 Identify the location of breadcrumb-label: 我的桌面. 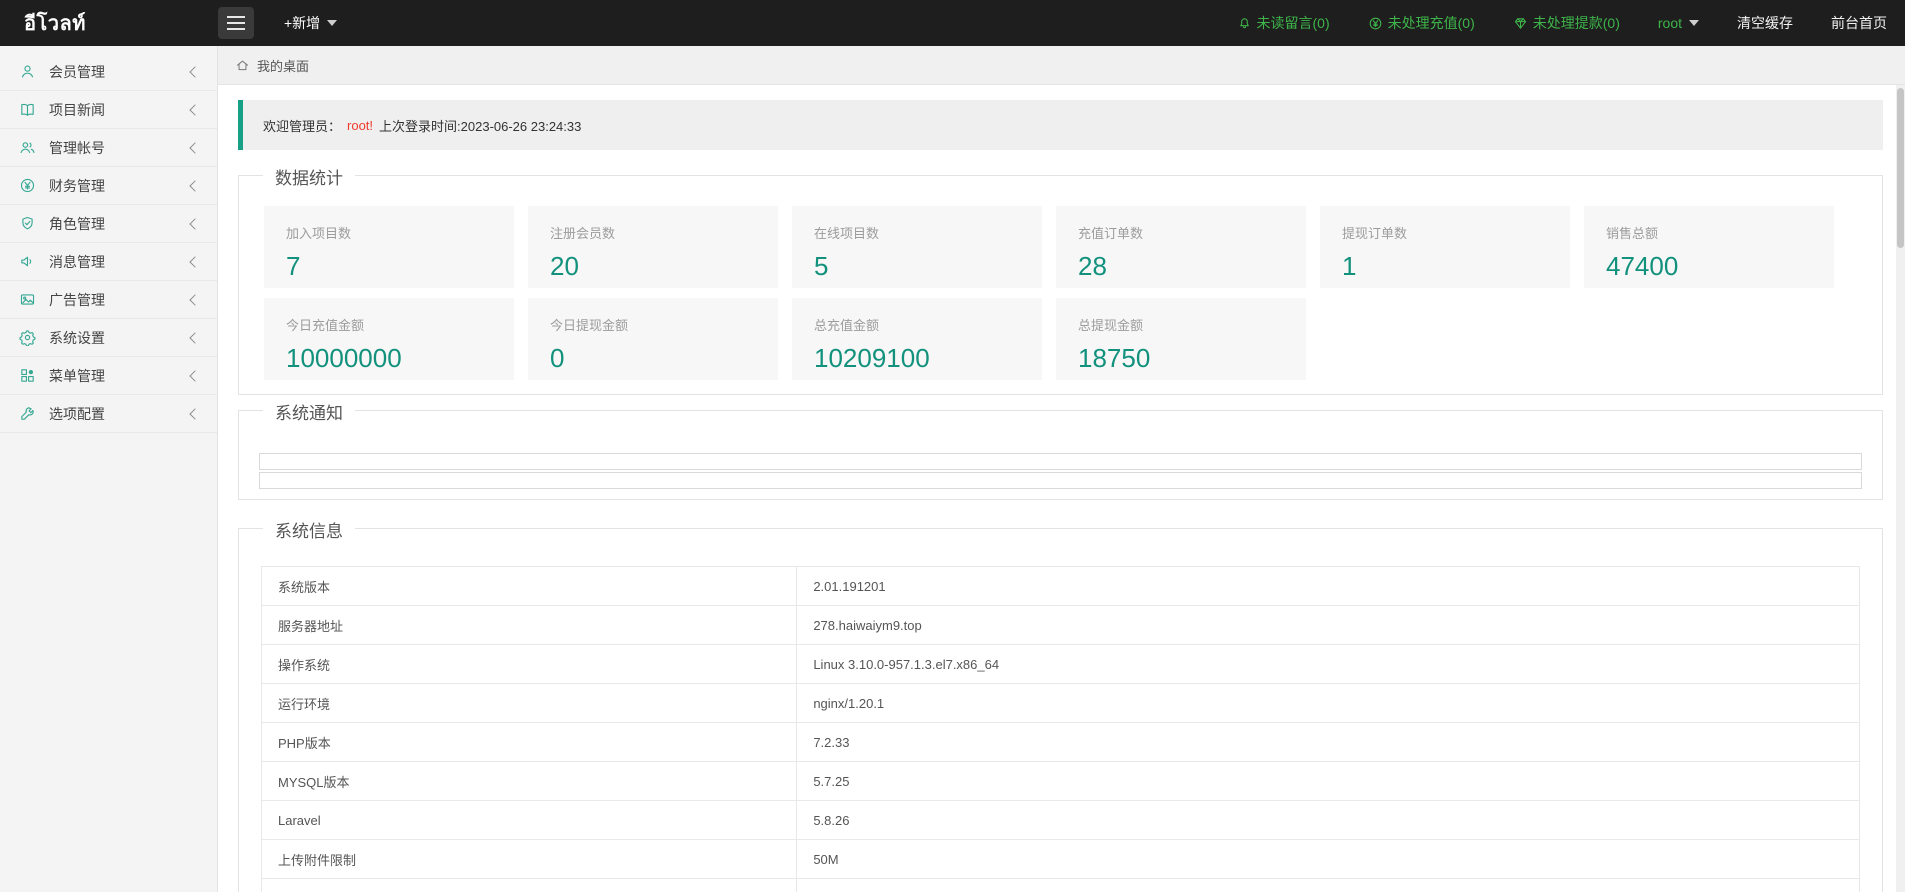
(283, 66).